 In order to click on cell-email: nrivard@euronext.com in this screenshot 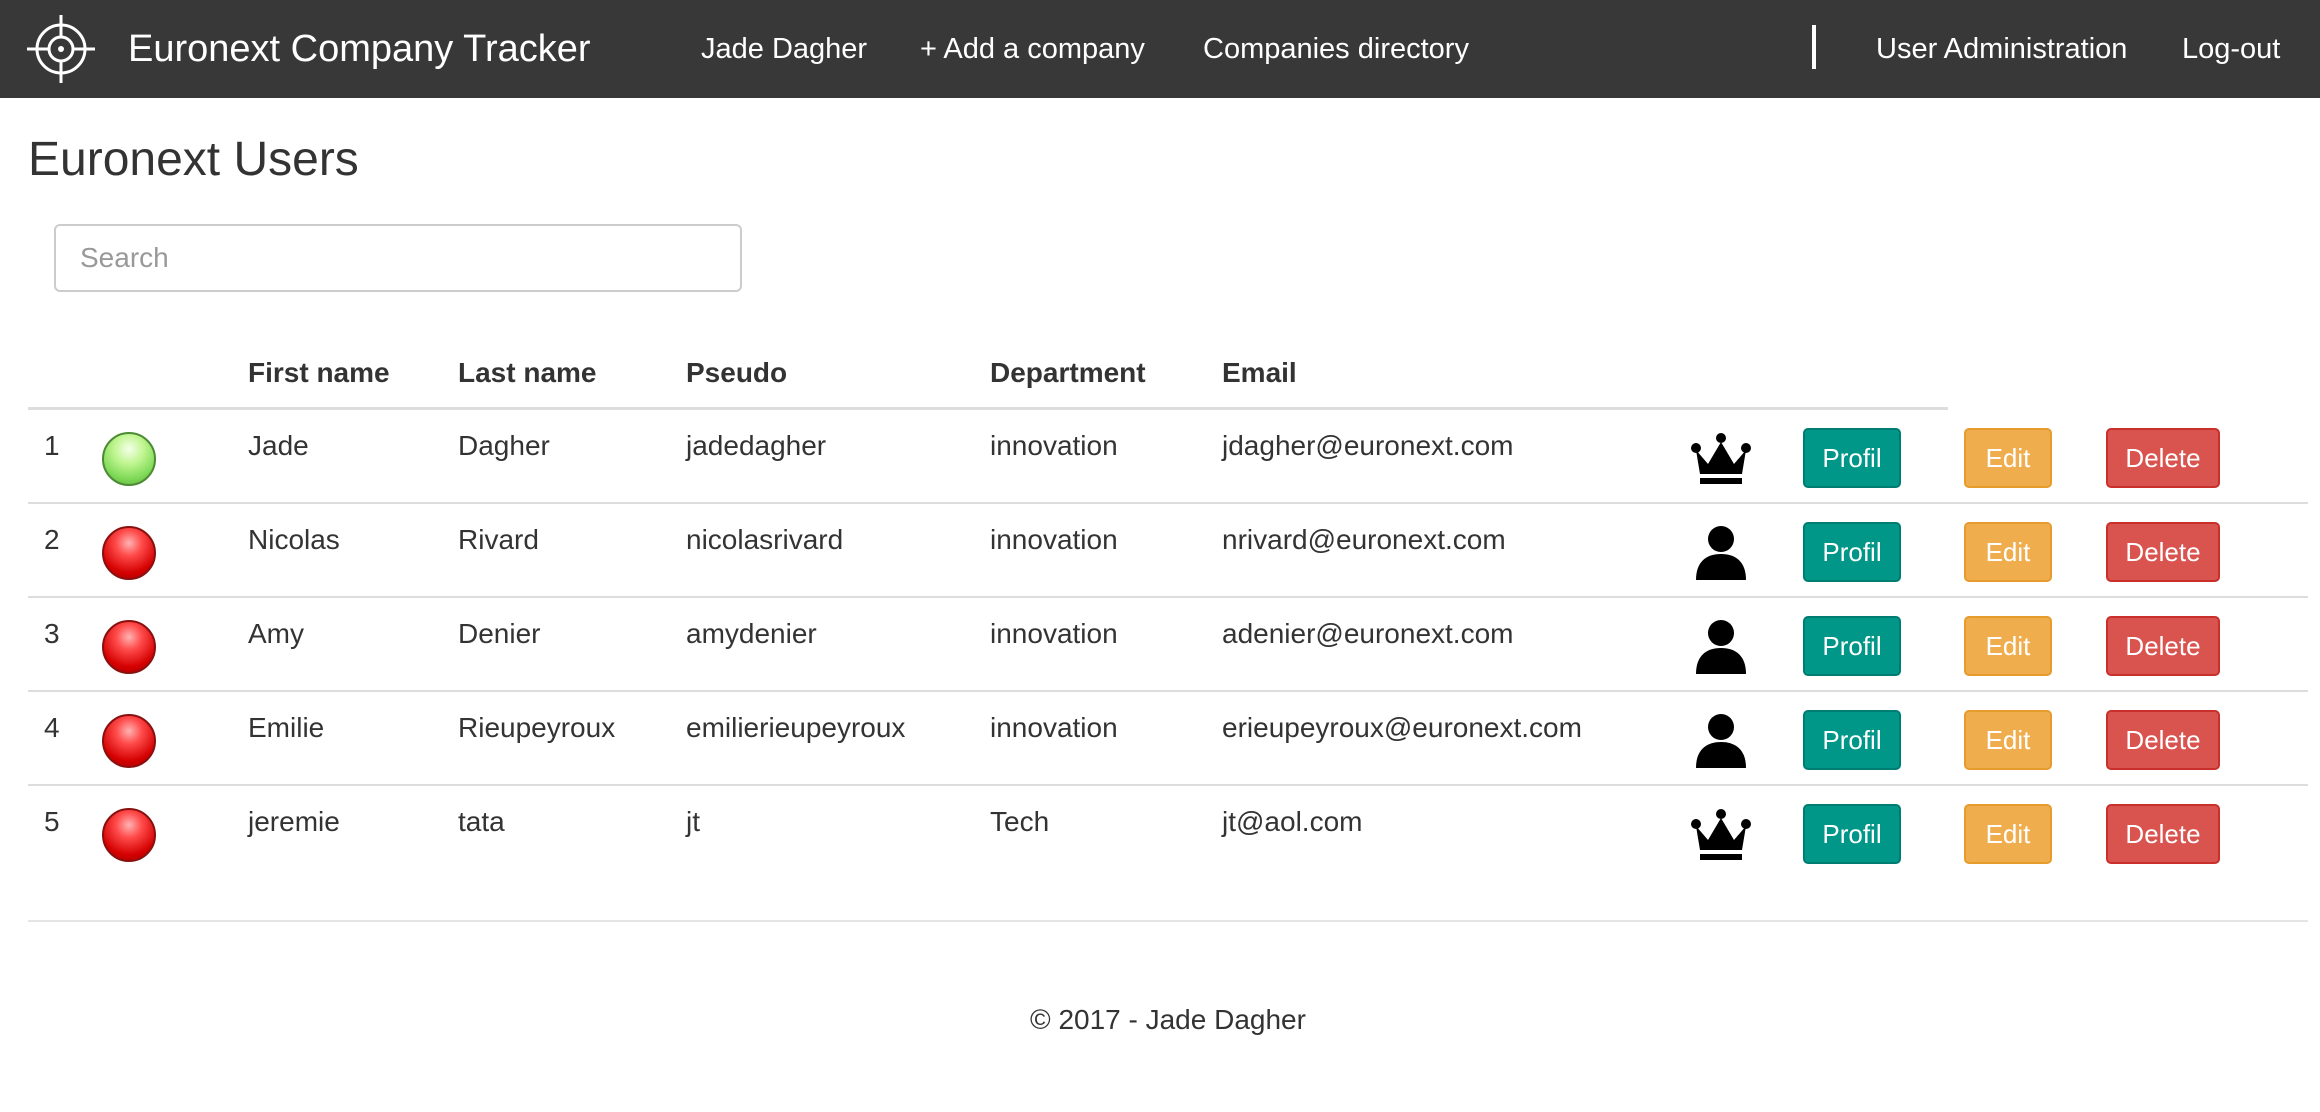, I will do `click(1364, 539)`.